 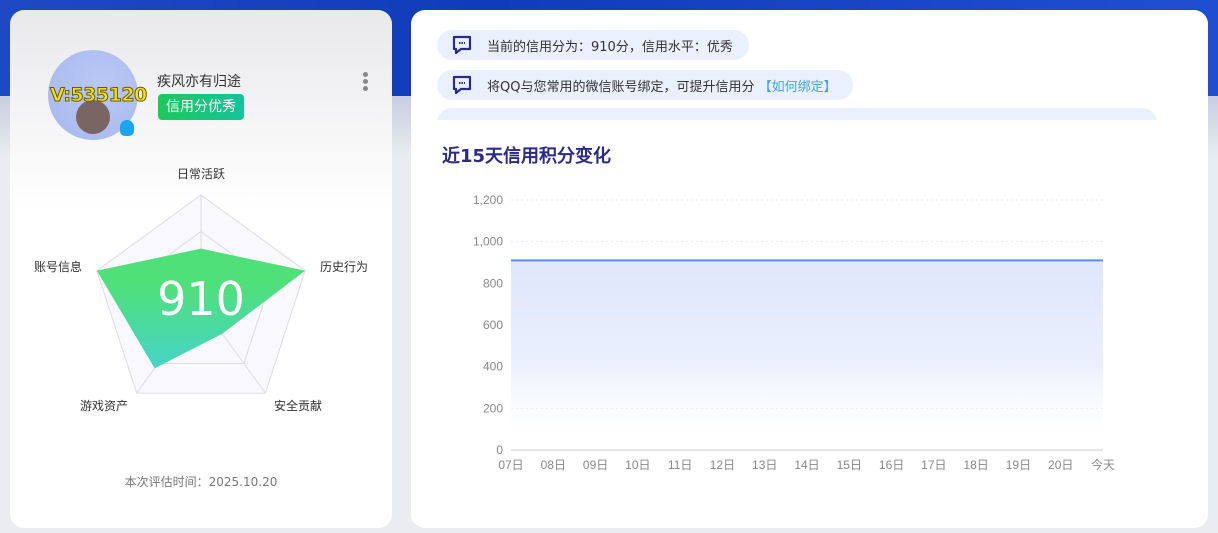 What do you see at coordinates (797, 114) in the screenshot?
I see `message-clipped` at bounding box center [797, 114].